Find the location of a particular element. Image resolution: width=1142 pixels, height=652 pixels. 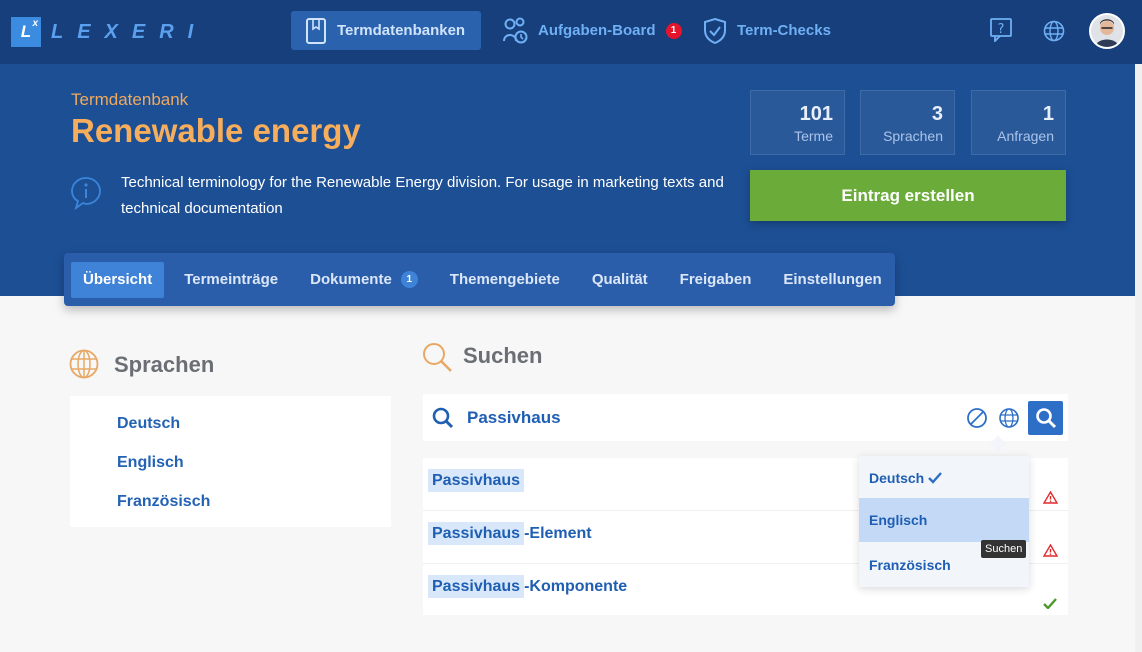

dropdown-item-label: Französisch is located at coordinates (910, 565).